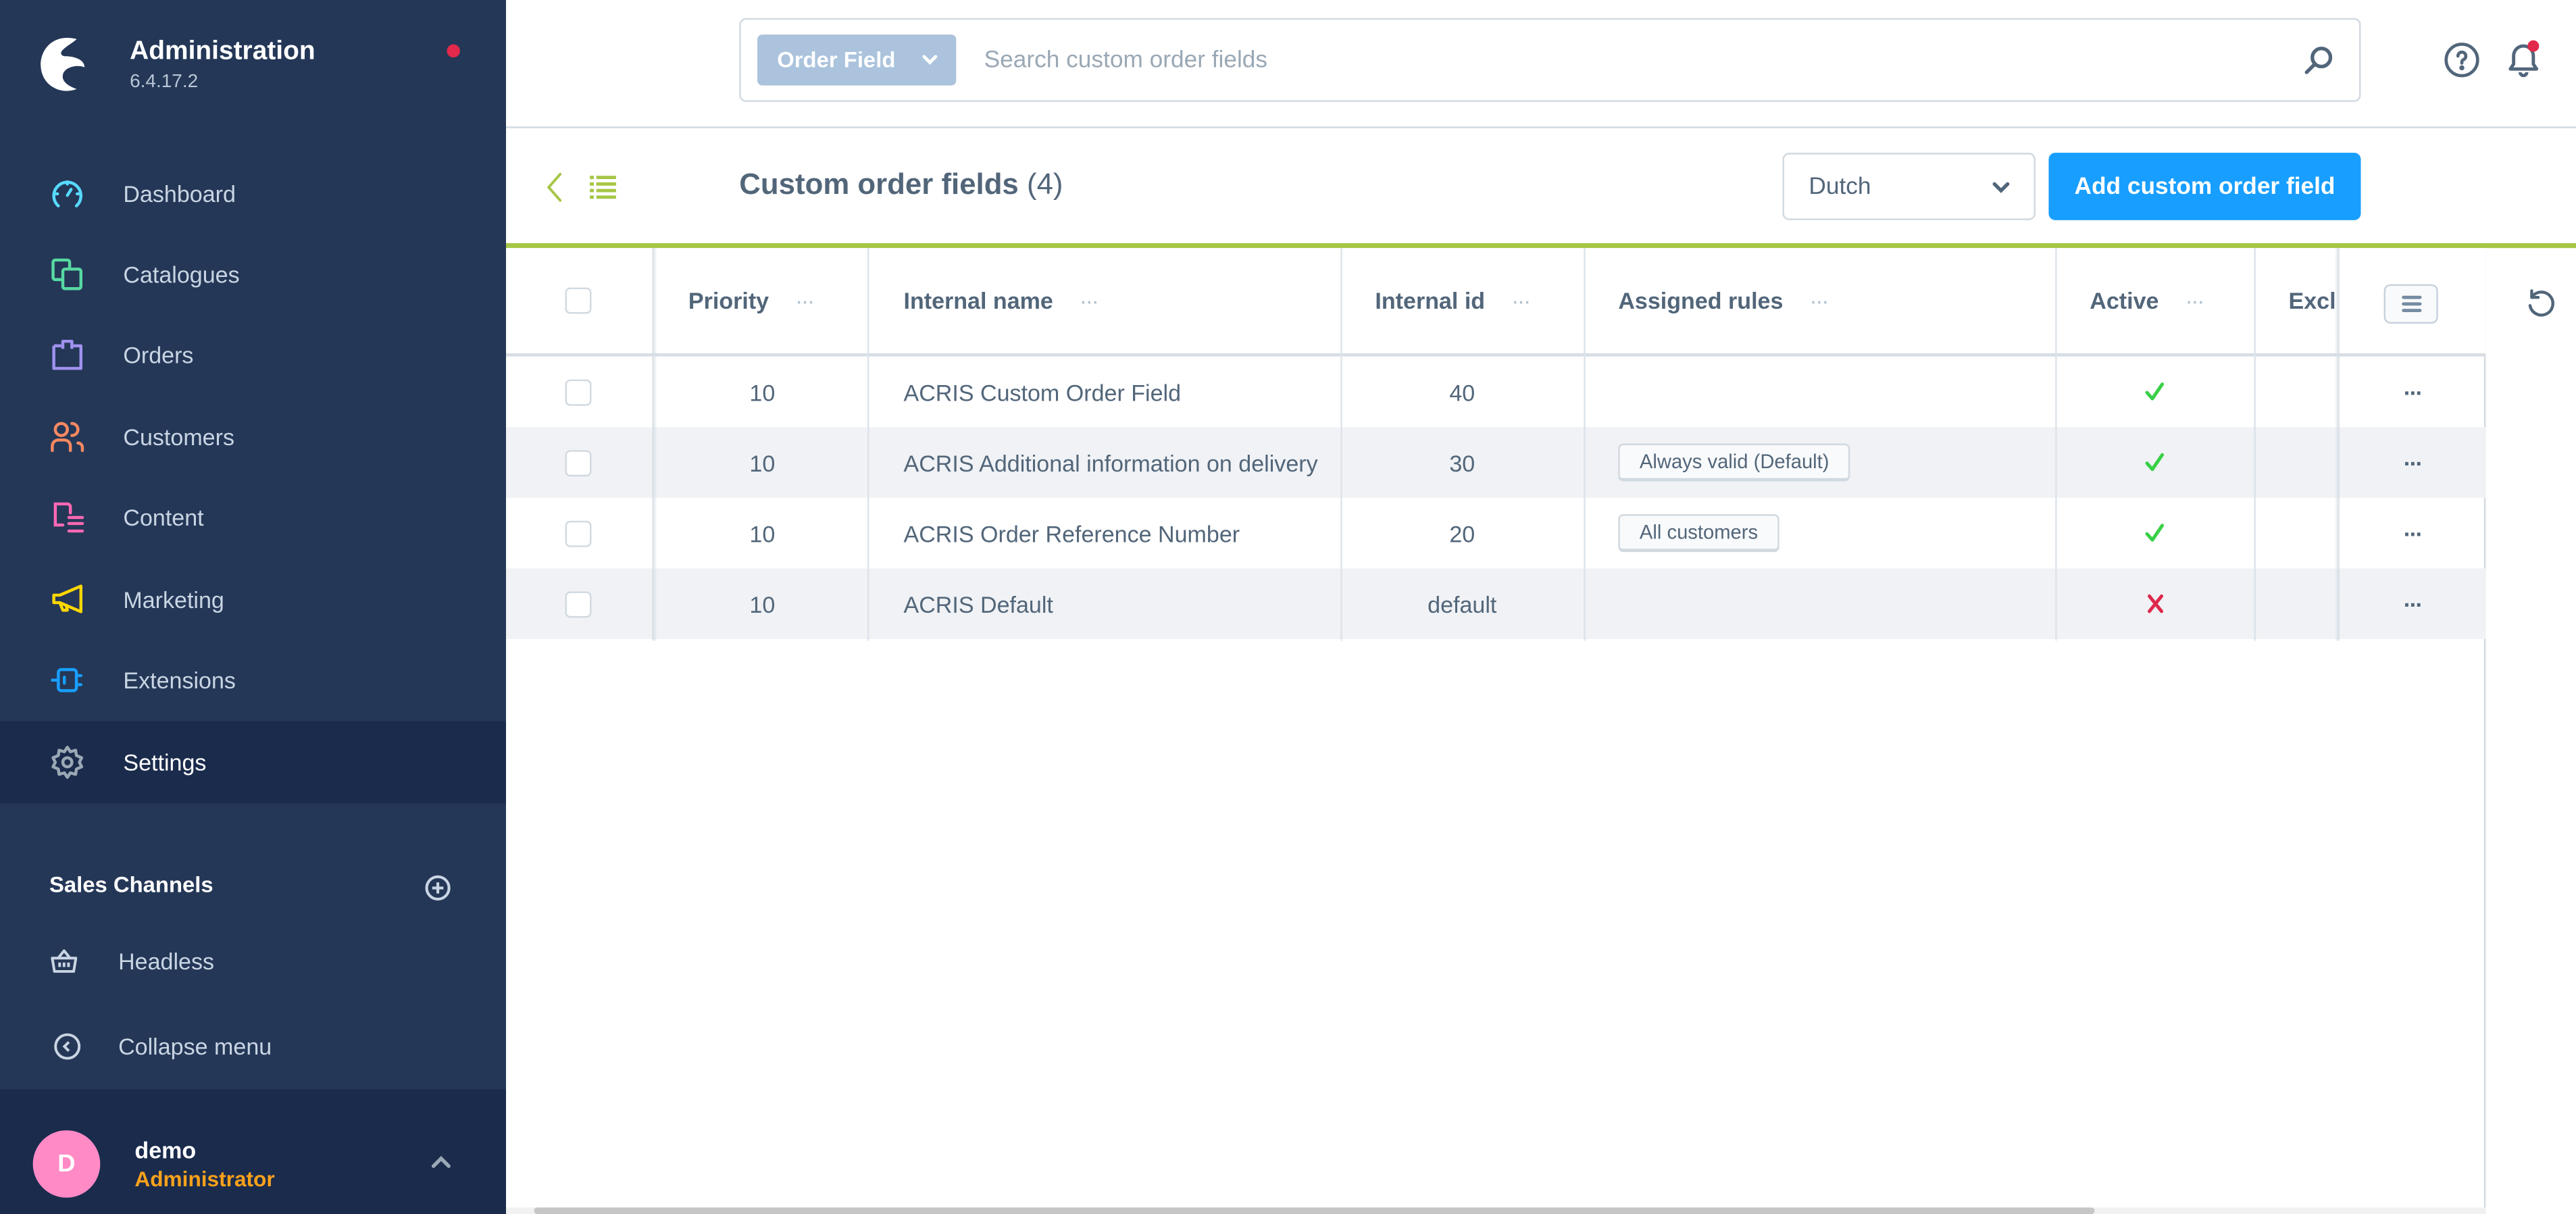 The height and width of the screenshot is (1214, 2576). I want to click on cell-internal-name: ACRIS Additional information on delivery, so click(1110, 462).